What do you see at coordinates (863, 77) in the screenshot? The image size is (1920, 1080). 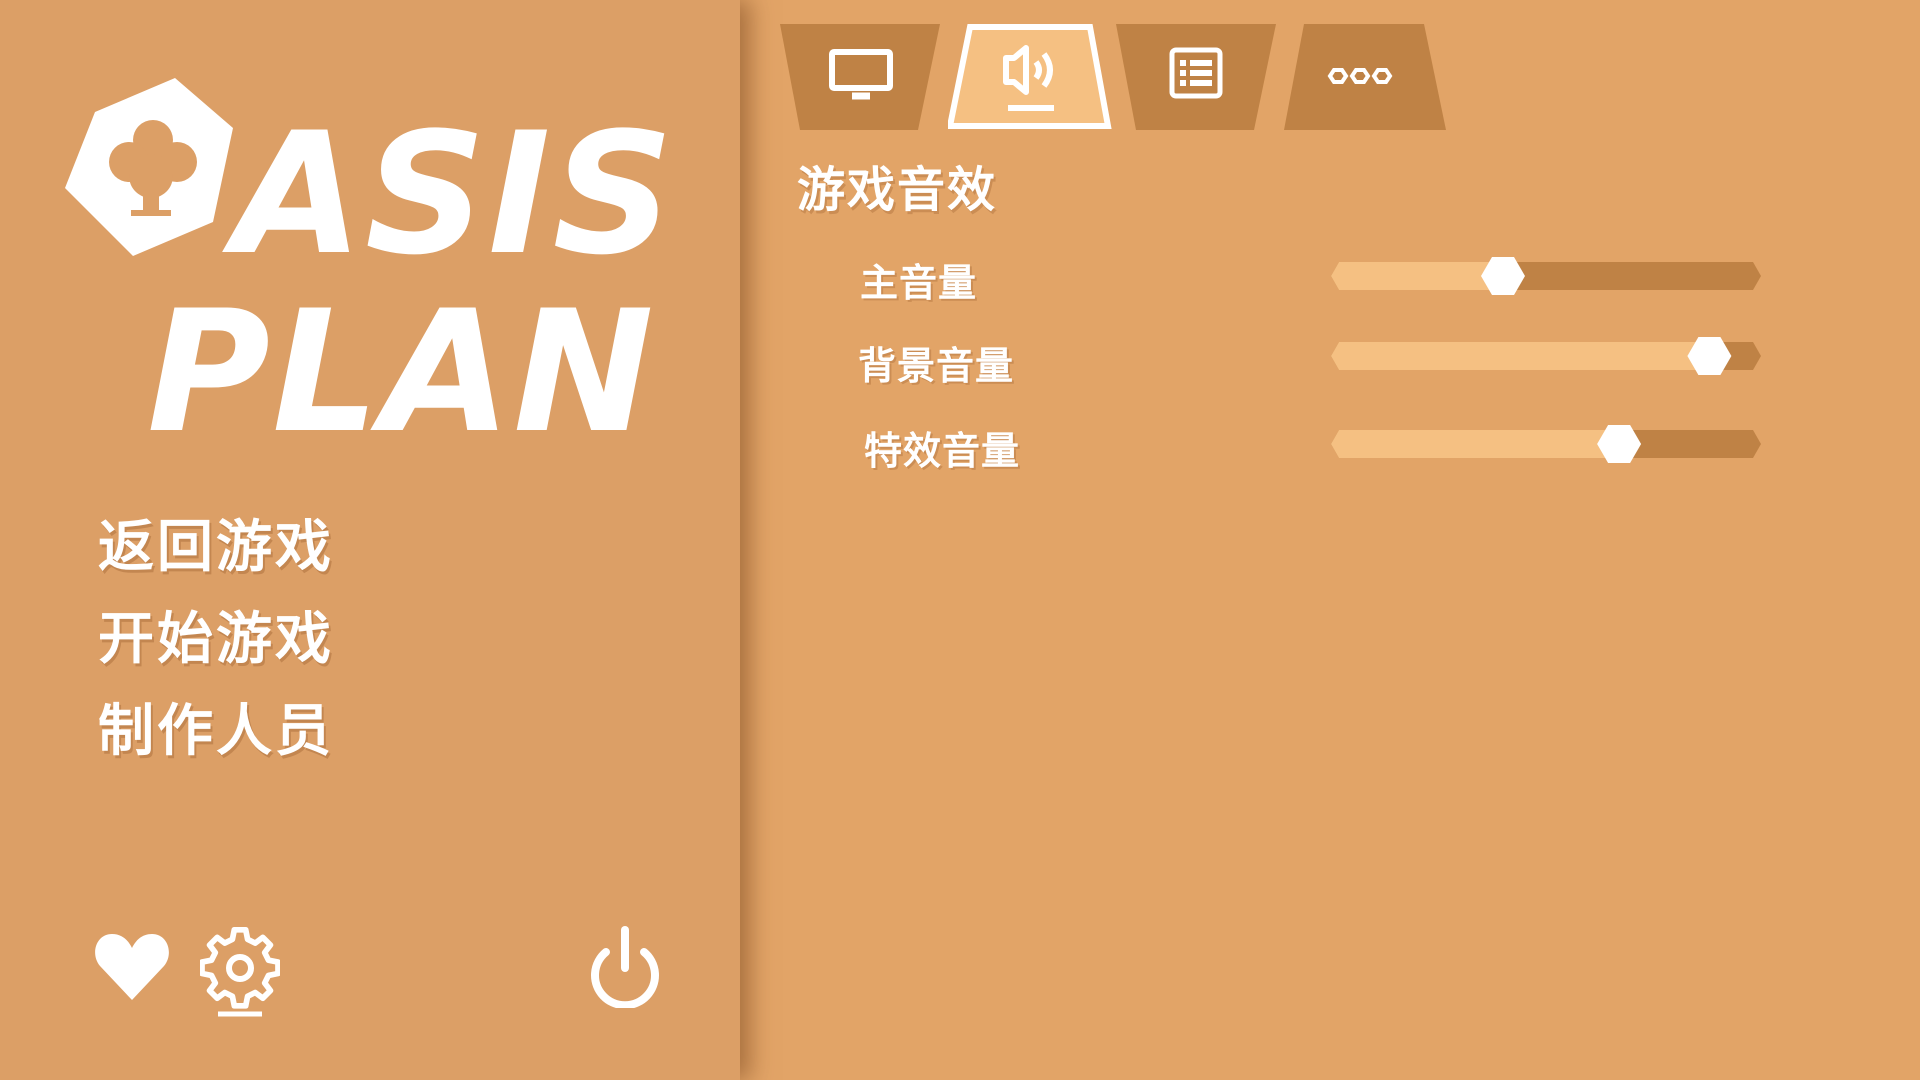 I see `tab-display` at bounding box center [863, 77].